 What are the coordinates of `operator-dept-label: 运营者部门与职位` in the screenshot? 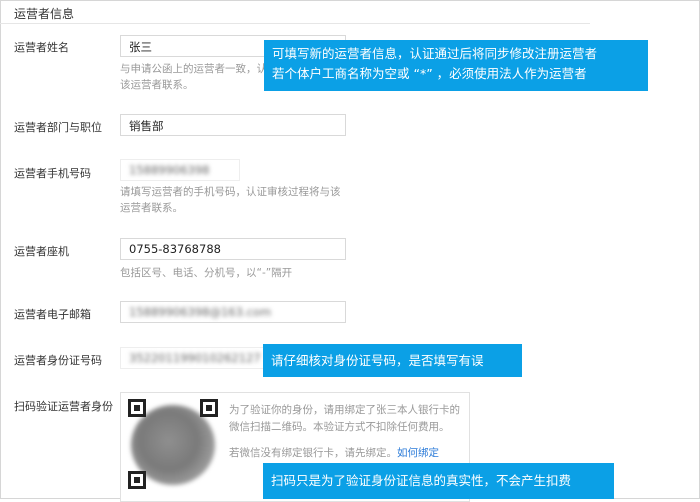 It's located at (58, 127).